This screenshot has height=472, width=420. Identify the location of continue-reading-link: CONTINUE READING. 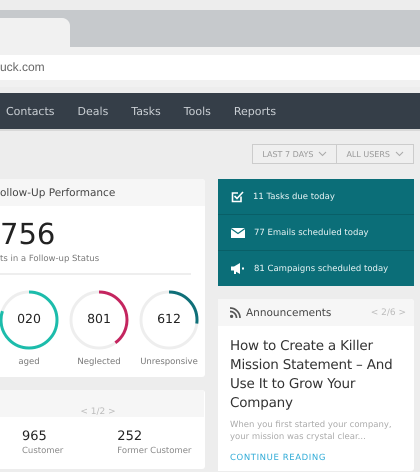
(278, 458).